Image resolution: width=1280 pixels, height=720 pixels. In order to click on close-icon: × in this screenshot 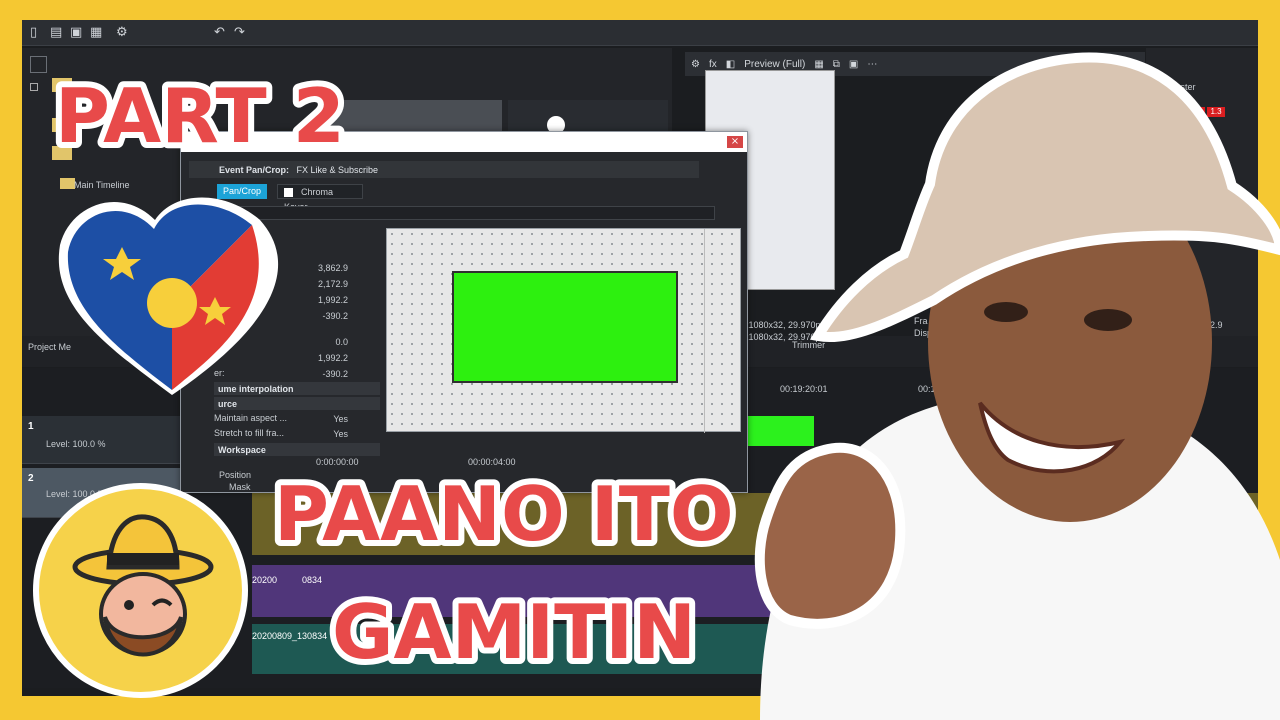, I will do `click(735, 142)`.